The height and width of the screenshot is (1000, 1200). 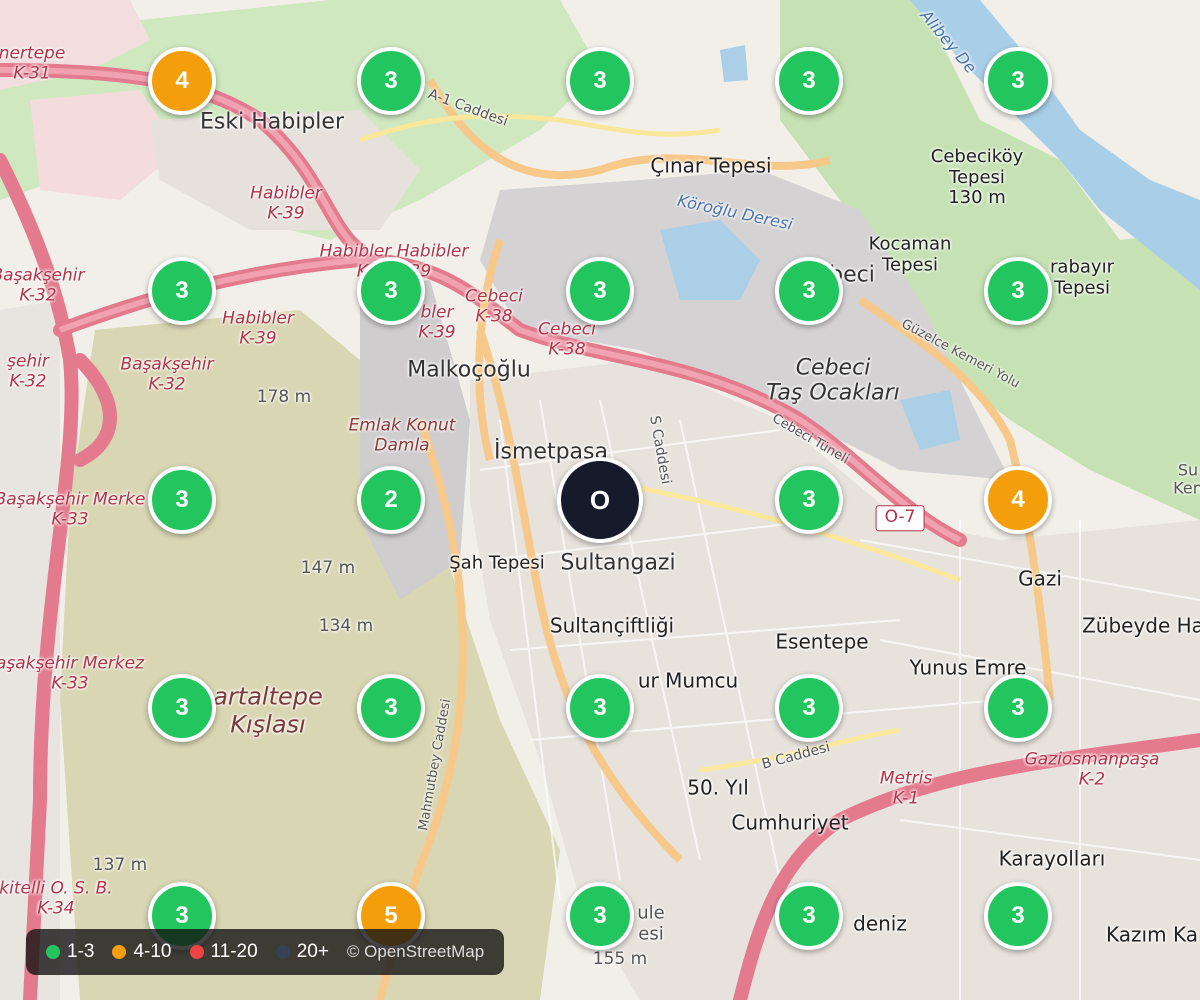 I want to click on road-nertepe: nertepe K-31, so click(x=33, y=63).